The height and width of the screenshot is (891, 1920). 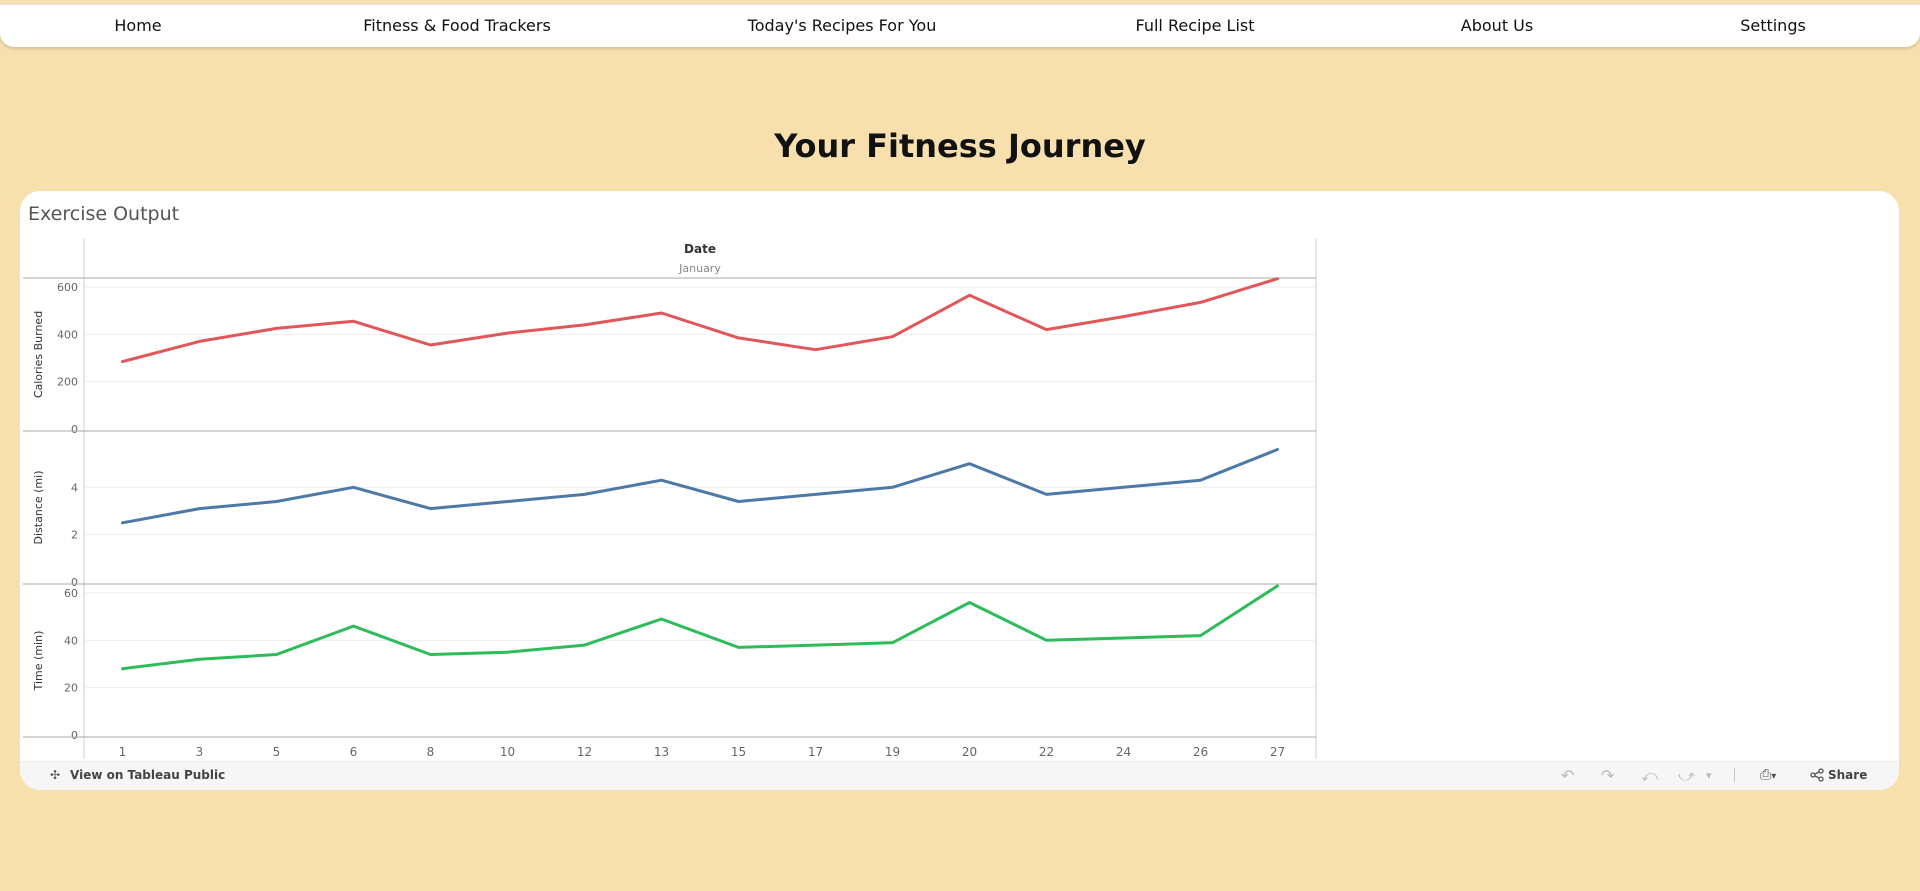 What do you see at coordinates (200, 752) in the screenshot?
I see `x-tick-label: 3` at bounding box center [200, 752].